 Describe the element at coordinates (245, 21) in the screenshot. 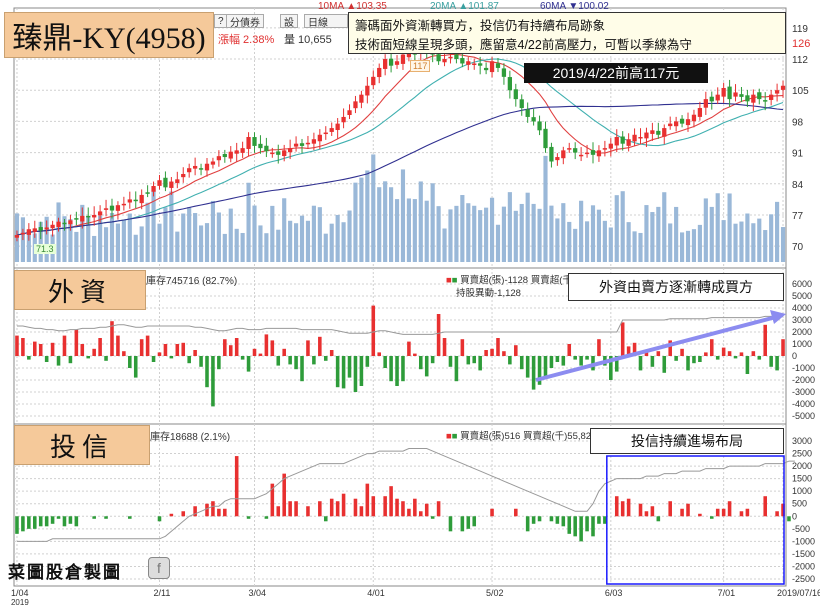

I see `bond-button: 分債券` at that location.